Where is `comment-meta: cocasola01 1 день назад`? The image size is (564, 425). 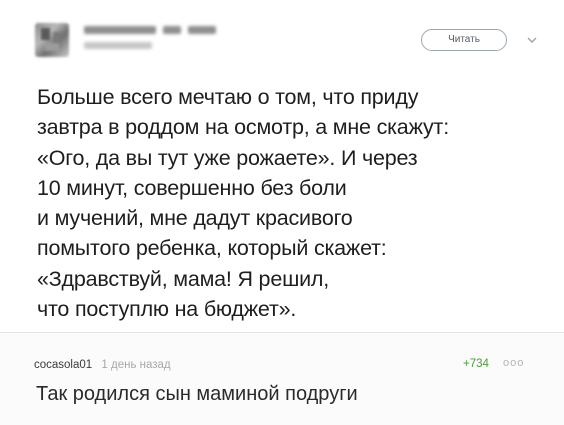
comment-meta: cocasola01 1 день назад is located at coordinates (102, 365).